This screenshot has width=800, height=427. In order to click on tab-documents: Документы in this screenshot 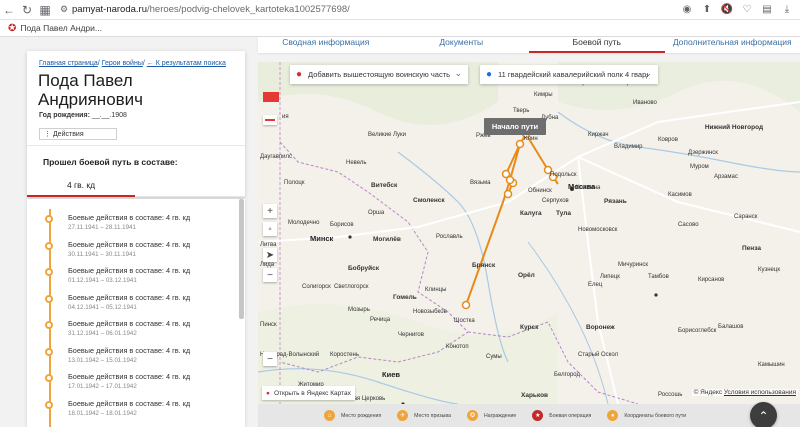, I will do `click(462, 45)`.